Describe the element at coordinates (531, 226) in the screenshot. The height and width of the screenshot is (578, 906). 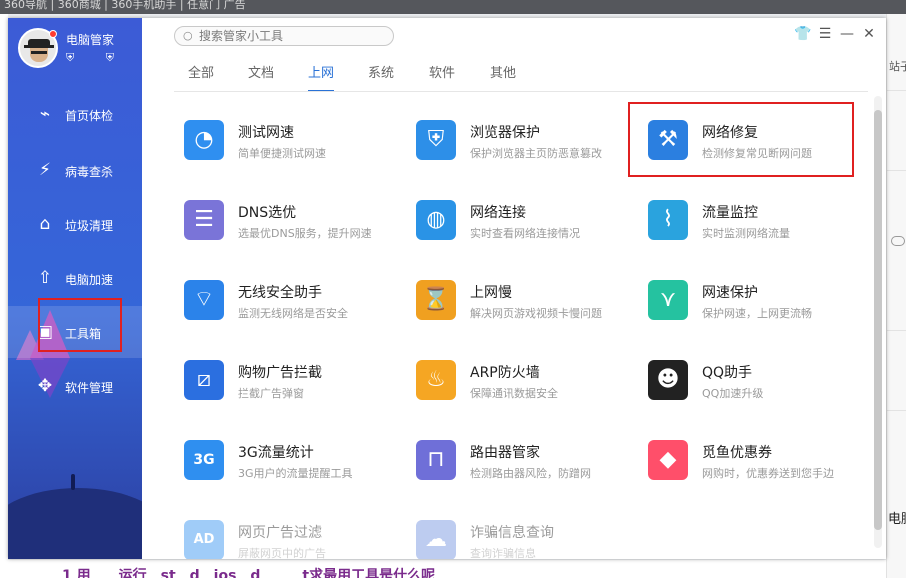
I see `tool-network-connections: ◍ 网络连接 实时查看网络连接情况` at that location.